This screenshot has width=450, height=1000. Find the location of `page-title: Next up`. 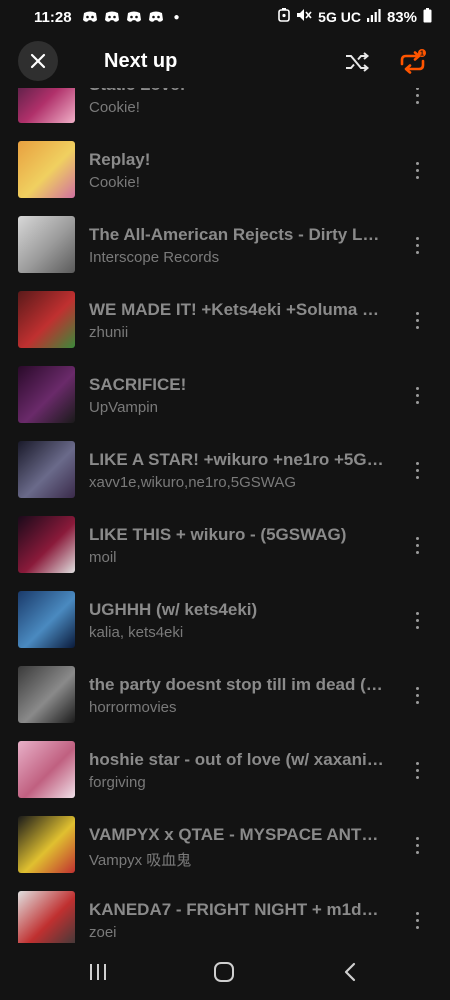

page-title: Next up is located at coordinates (141, 61).